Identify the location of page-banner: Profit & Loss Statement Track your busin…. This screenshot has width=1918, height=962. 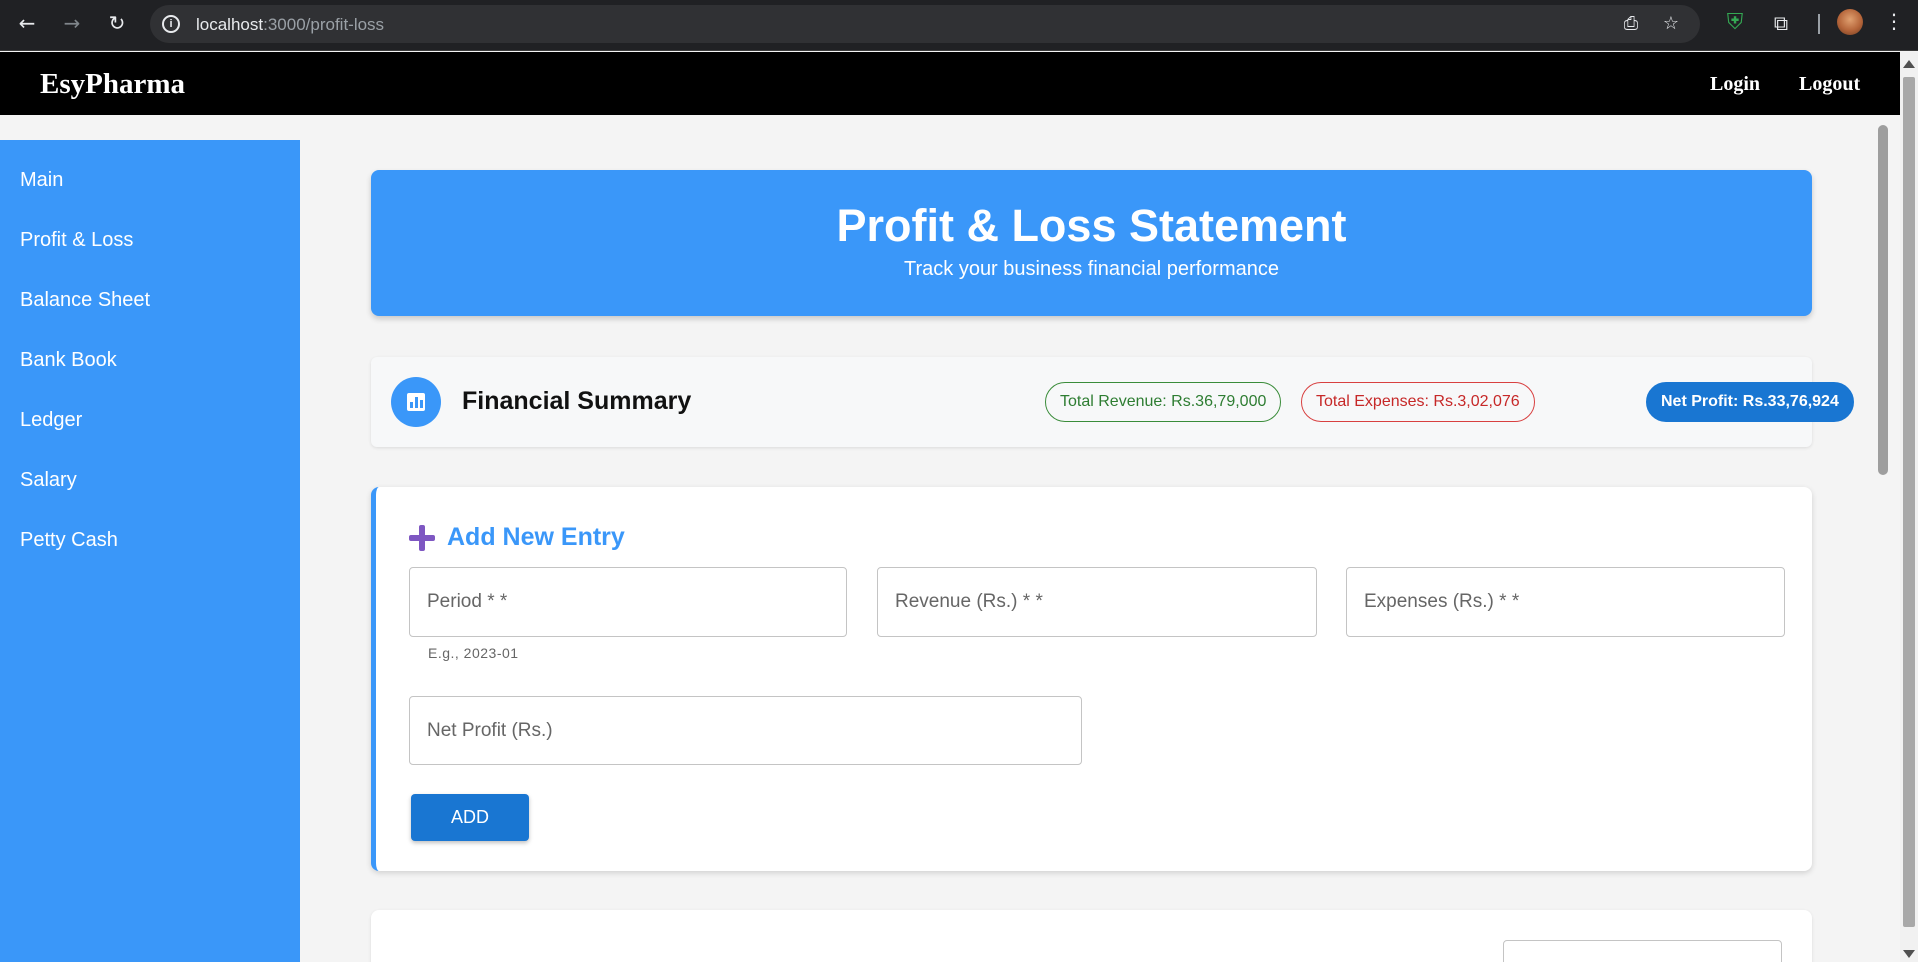
(1091, 243).